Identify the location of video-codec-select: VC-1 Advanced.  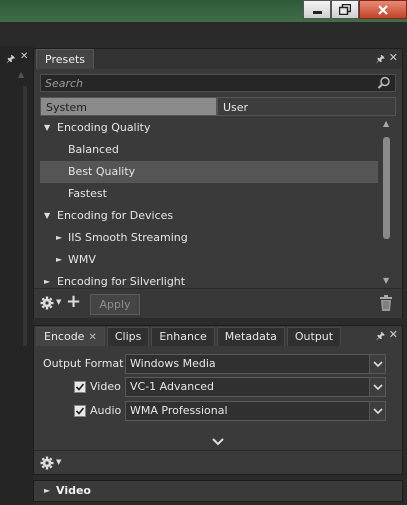
(255, 387).